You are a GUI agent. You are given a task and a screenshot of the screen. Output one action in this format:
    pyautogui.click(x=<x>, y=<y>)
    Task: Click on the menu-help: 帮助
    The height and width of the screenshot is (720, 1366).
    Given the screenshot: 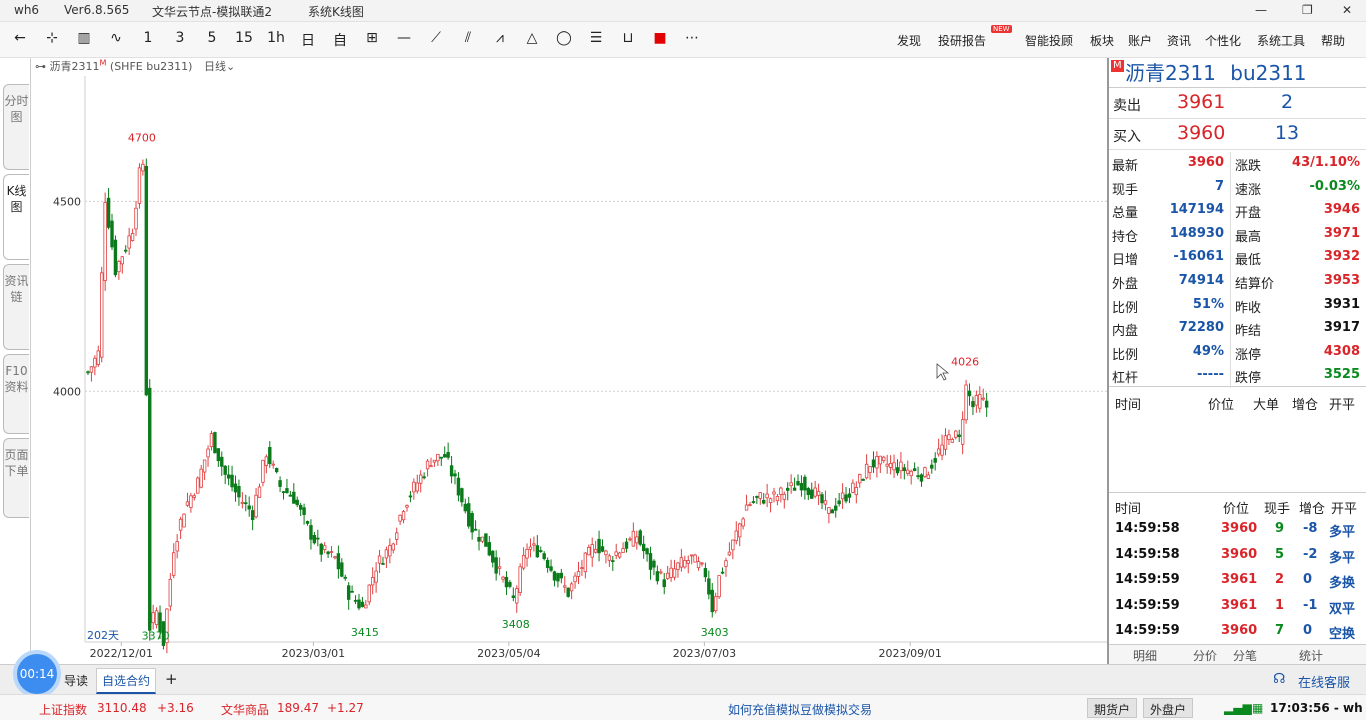 What is the action you would take?
    pyautogui.click(x=1333, y=40)
    